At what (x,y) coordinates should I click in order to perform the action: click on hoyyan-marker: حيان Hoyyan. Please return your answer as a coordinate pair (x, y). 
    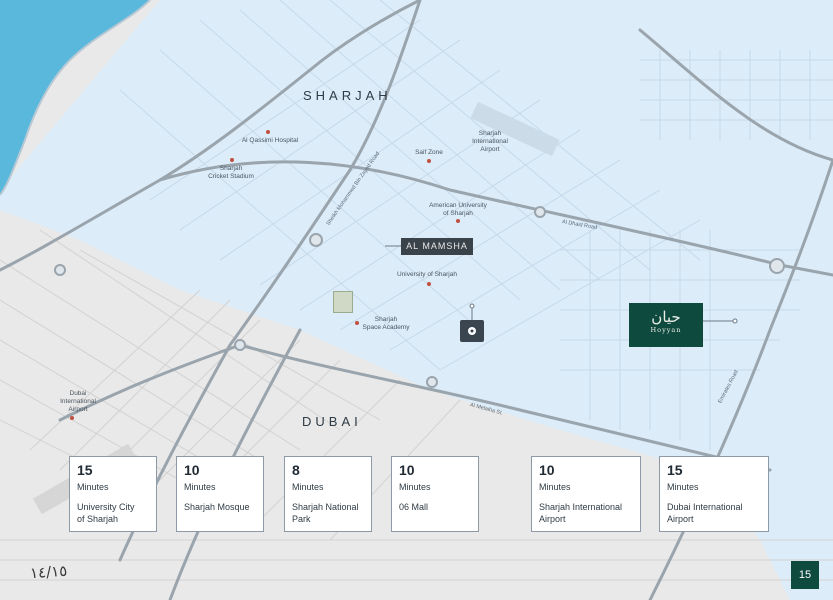
    Looking at the image, I should click on (666, 325).